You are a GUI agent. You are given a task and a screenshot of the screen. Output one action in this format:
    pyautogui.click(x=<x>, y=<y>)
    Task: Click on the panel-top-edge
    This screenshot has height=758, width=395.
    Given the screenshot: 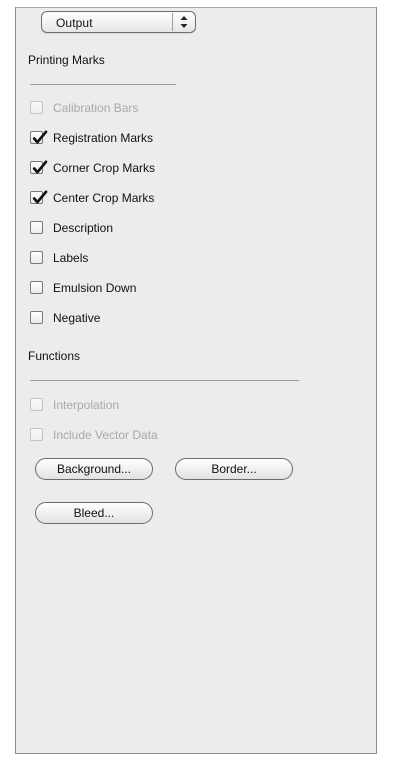 What is the action you would take?
    pyautogui.click(x=196, y=7)
    